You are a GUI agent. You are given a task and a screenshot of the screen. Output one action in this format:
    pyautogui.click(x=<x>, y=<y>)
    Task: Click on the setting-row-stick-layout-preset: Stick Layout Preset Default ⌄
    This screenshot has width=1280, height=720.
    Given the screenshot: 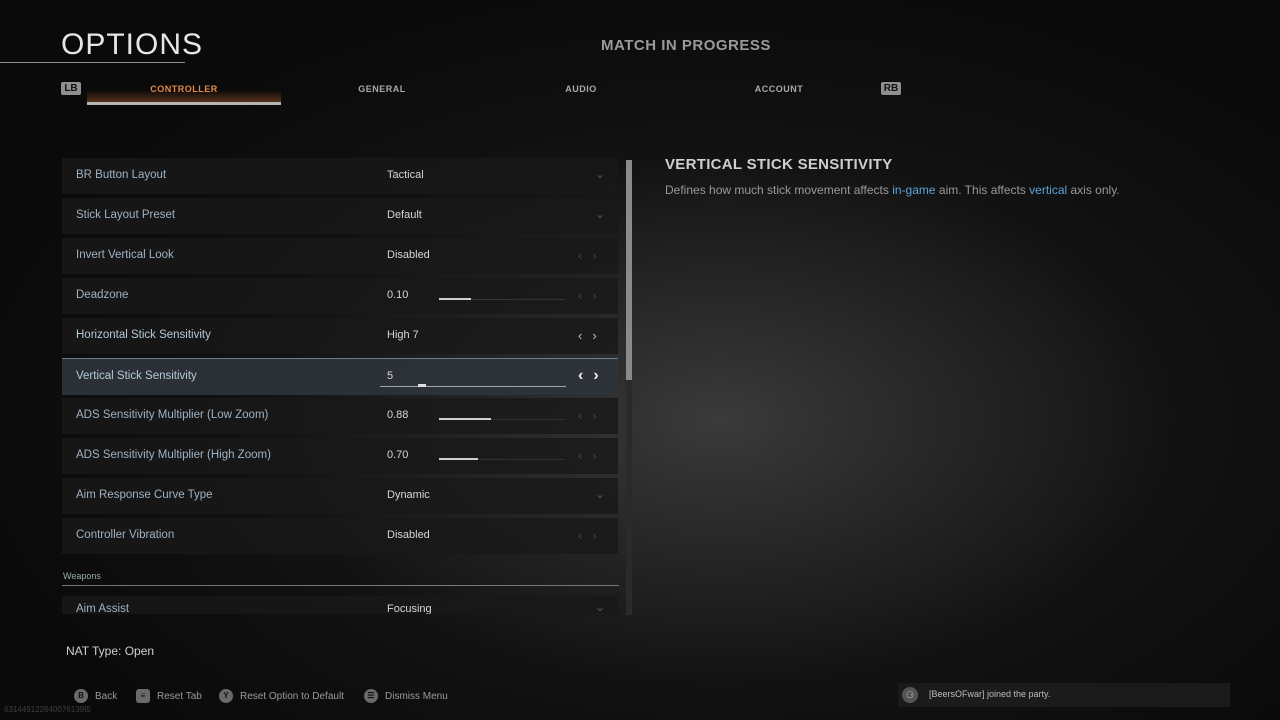 What is the action you would take?
    pyautogui.click(x=340, y=216)
    